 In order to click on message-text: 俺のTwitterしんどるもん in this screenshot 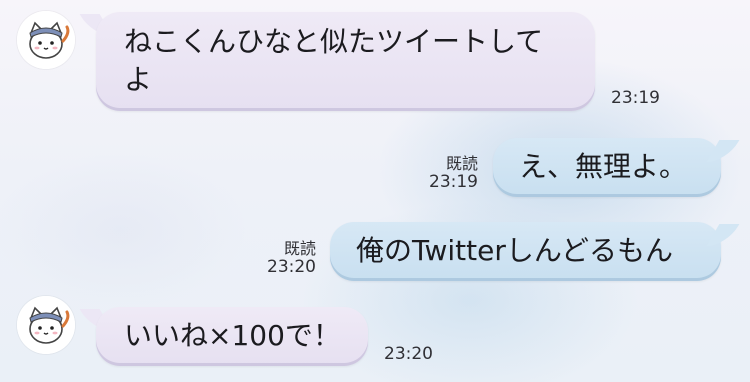, I will do `click(515, 250)`.